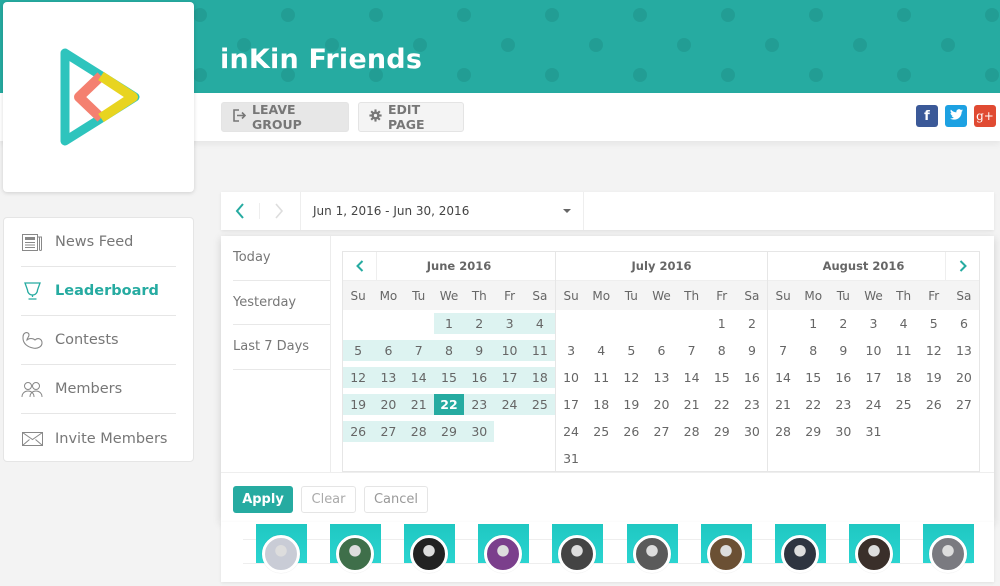  I want to click on preset-range-last-7-days: Last 7 Days, so click(282, 347).